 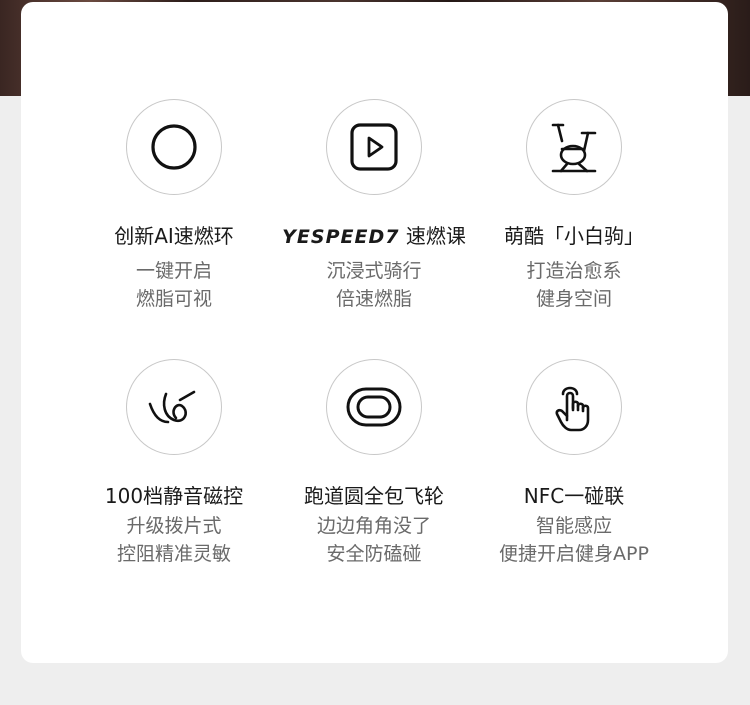 I want to click on feature-title-text: 速燃课, so click(x=435, y=236).